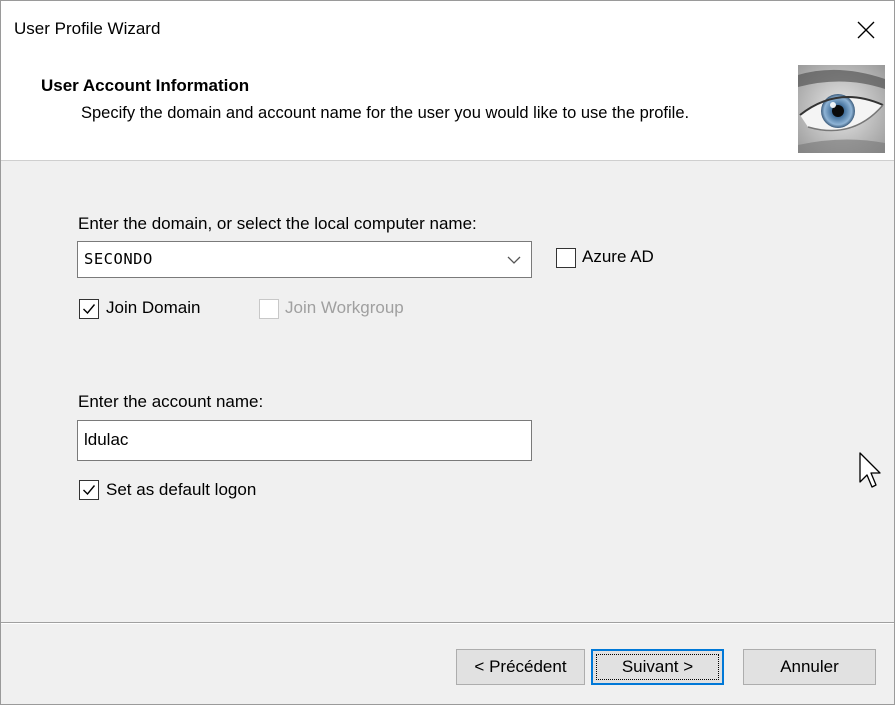 The width and height of the screenshot is (895, 705). Describe the element at coordinates (514, 260) in the screenshot. I see `chevron-down-icon` at that location.